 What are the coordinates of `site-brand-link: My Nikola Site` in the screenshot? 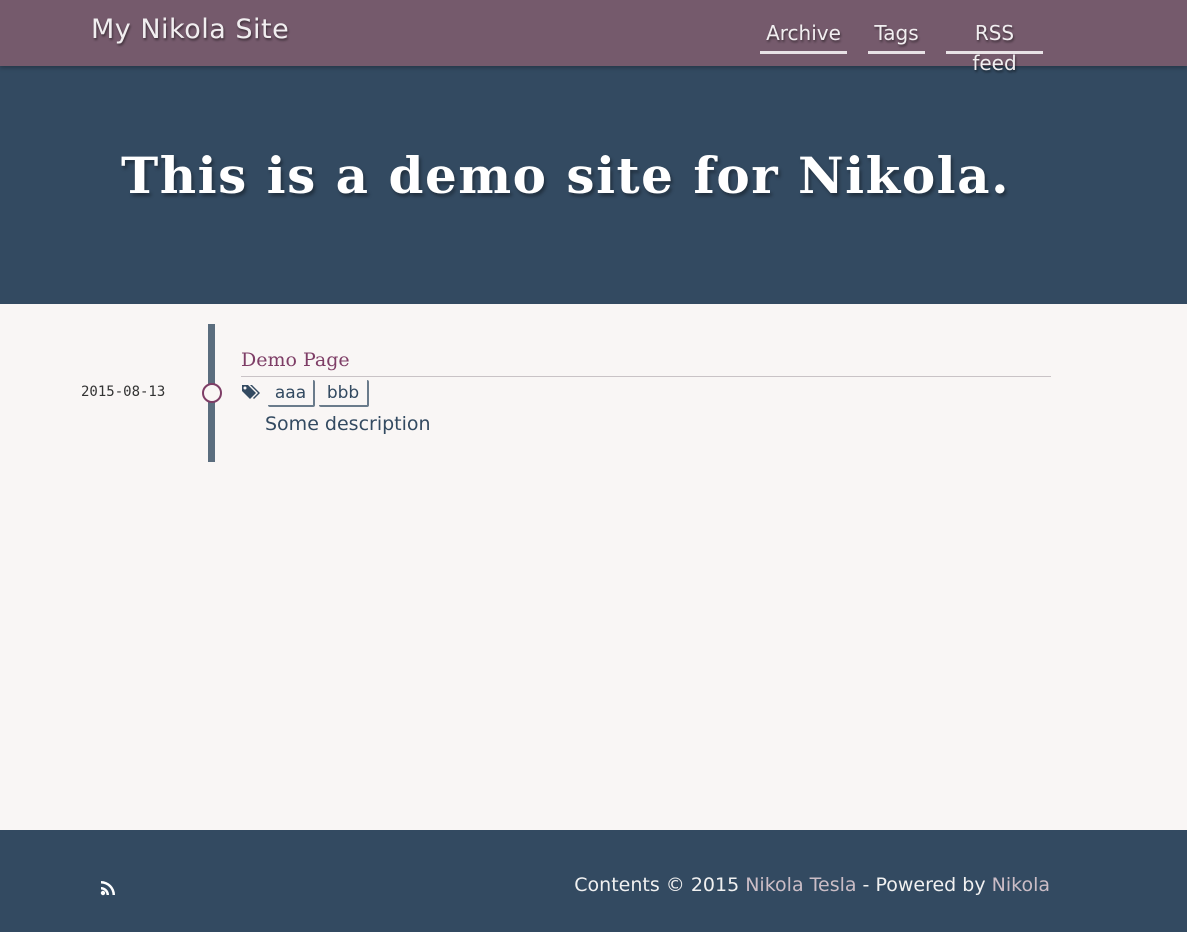 It's located at (190, 29).